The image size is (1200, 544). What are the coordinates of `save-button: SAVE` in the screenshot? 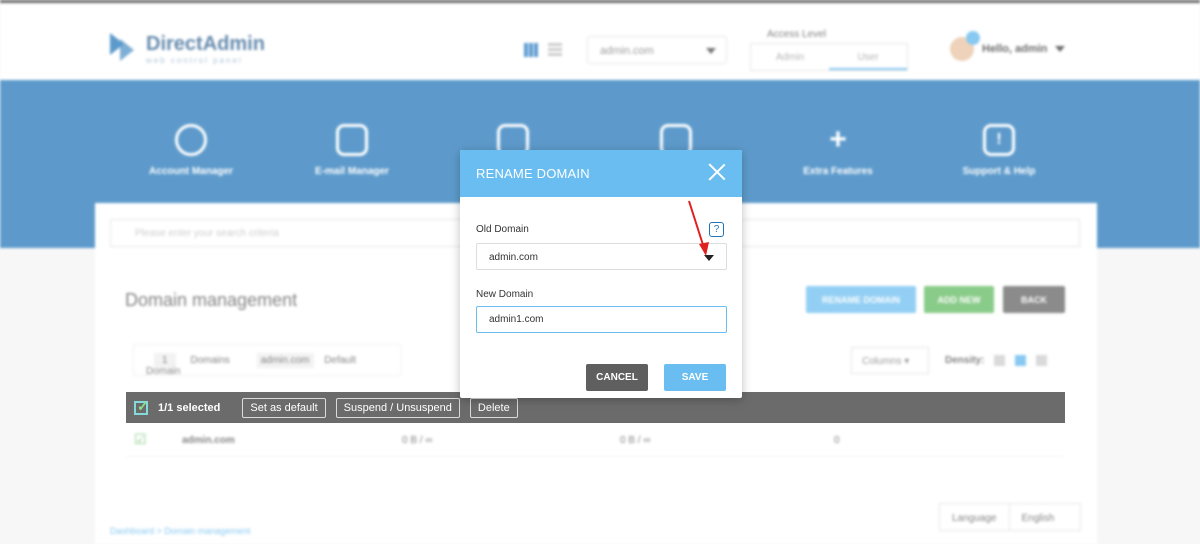 It's located at (695, 377).